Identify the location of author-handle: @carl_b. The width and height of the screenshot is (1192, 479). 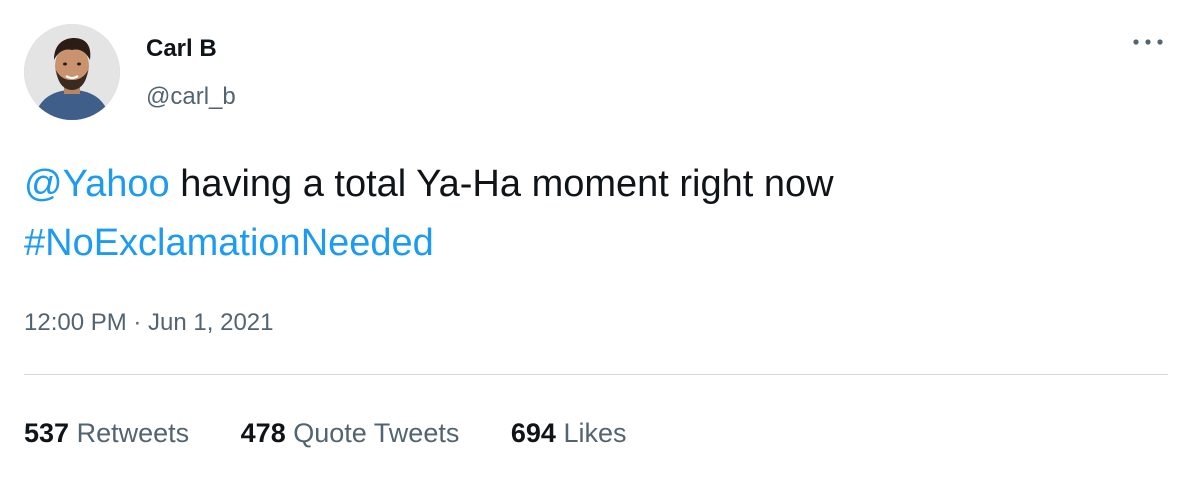
(191, 97).